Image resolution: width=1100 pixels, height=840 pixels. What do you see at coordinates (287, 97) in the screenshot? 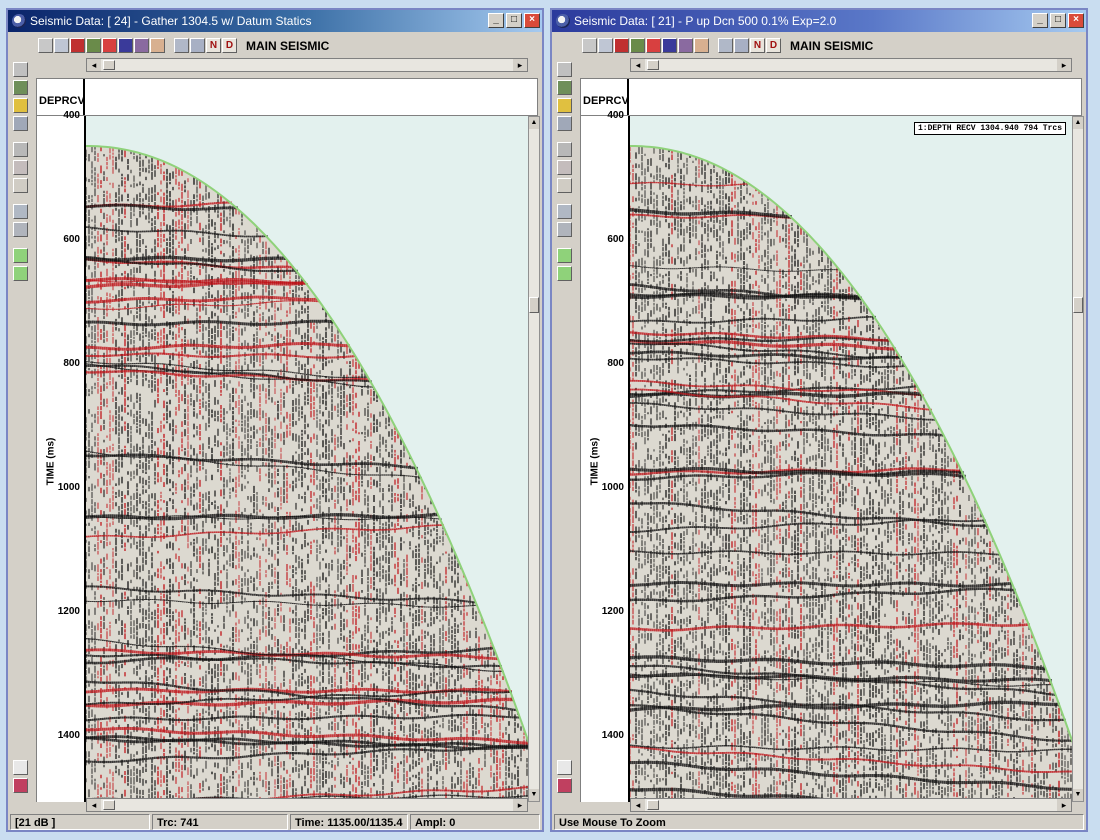
I see `header-panel: DEPRCV` at bounding box center [287, 97].